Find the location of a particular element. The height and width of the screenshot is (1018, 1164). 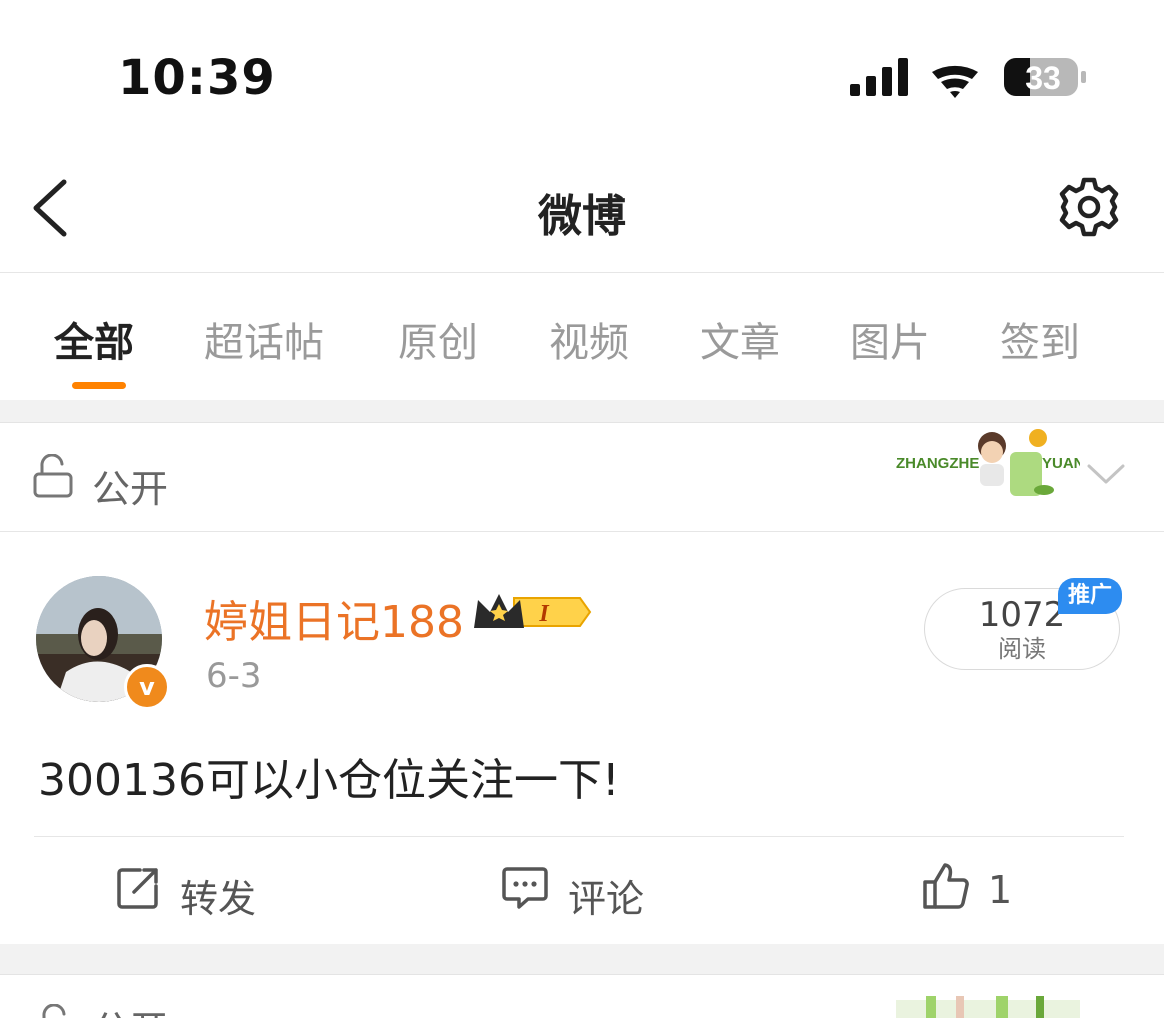

tab-original: 原创 is located at coordinates (438, 339).